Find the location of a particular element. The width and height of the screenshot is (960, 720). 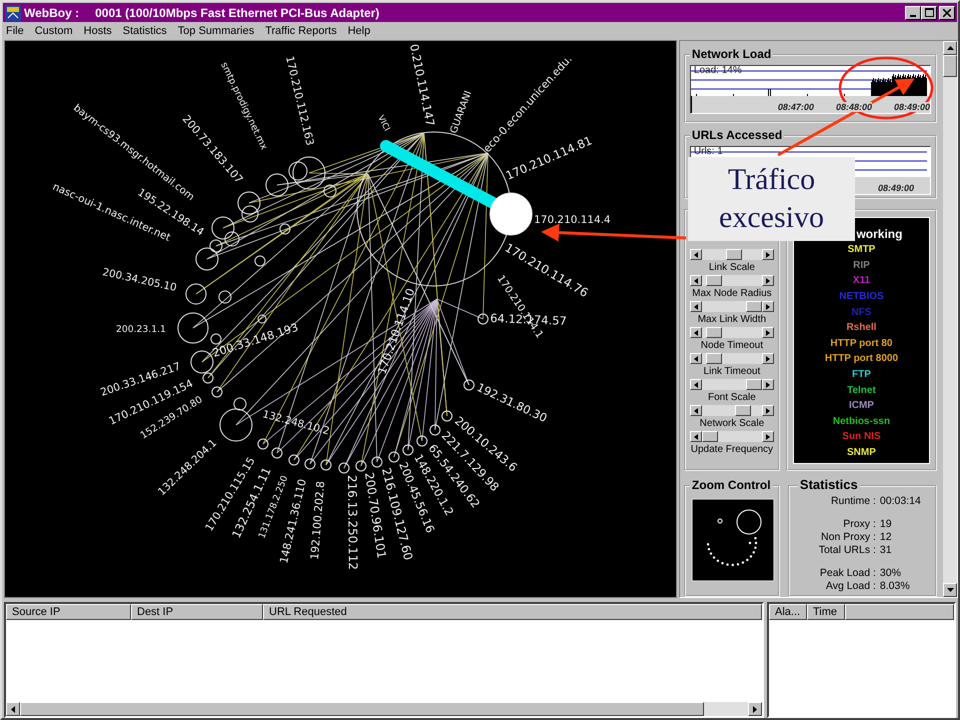

menu-item: Statistics is located at coordinates (144, 31).